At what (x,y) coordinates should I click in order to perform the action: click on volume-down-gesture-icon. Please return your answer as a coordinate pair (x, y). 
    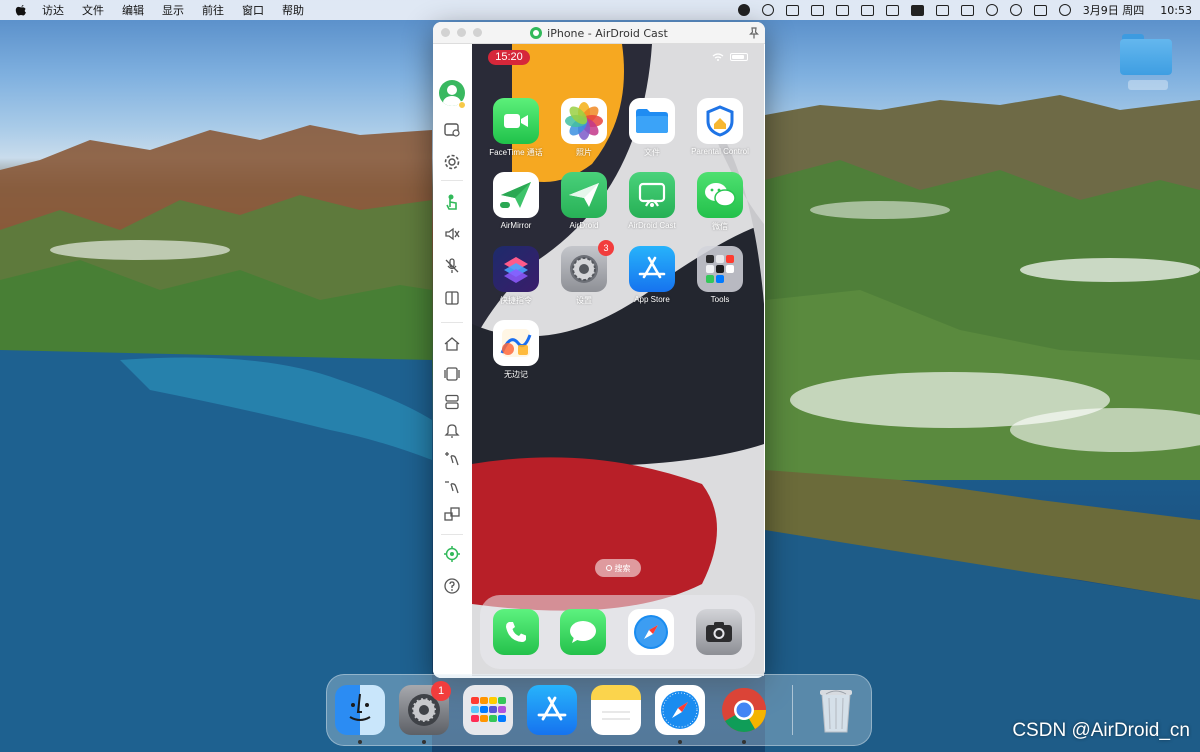
    Looking at the image, I should click on (452, 486).